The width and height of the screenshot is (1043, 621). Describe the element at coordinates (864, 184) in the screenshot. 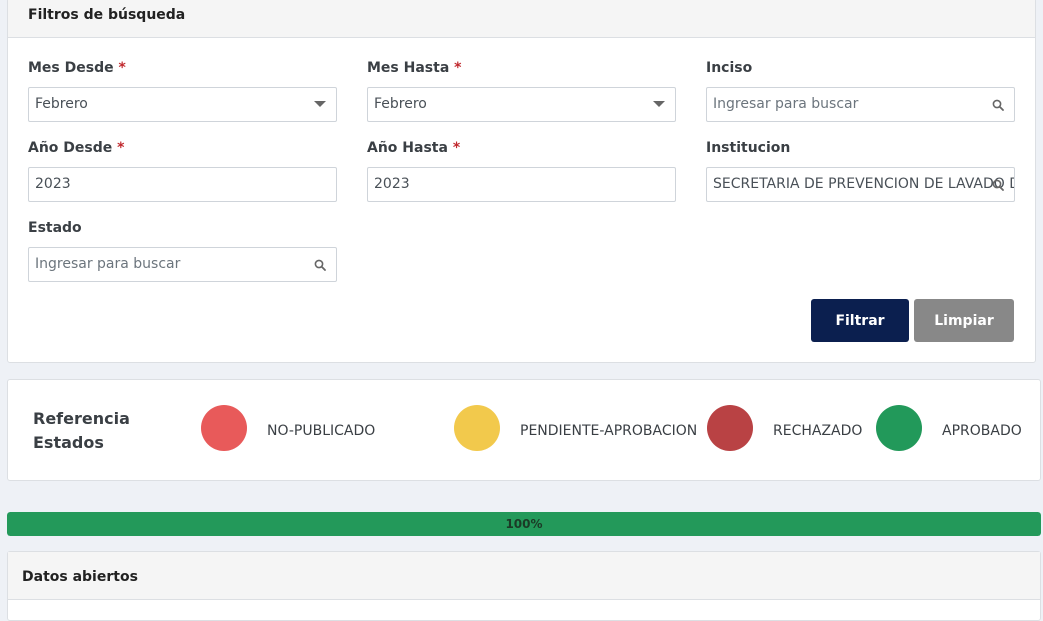

I see `institucion-value: SECRETARIA DE PREVENCION DE LAVADO DE` at that location.